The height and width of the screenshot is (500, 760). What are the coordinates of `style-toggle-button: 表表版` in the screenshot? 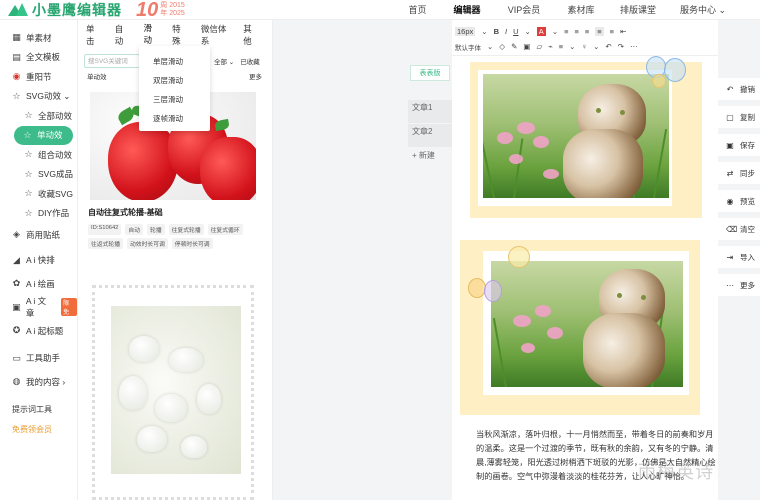 It's located at (430, 73).